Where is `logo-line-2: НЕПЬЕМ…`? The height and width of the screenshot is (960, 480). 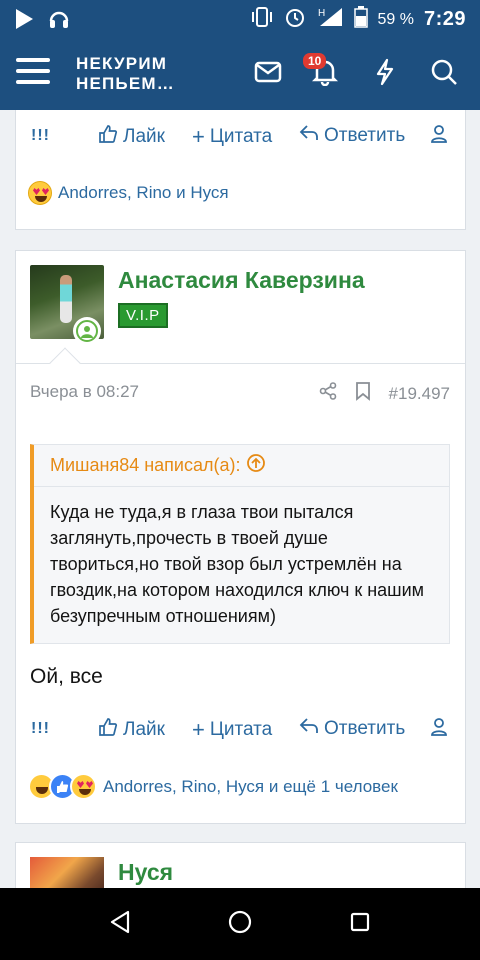
logo-line-2: НЕПЬЕМ… is located at coordinates (125, 83).